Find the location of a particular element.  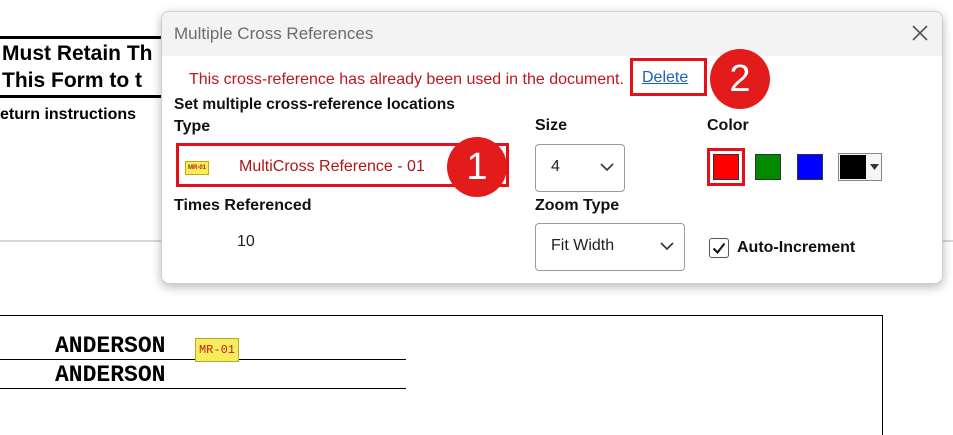

color-swatch-red-selected is located at coordinates (726, 167).